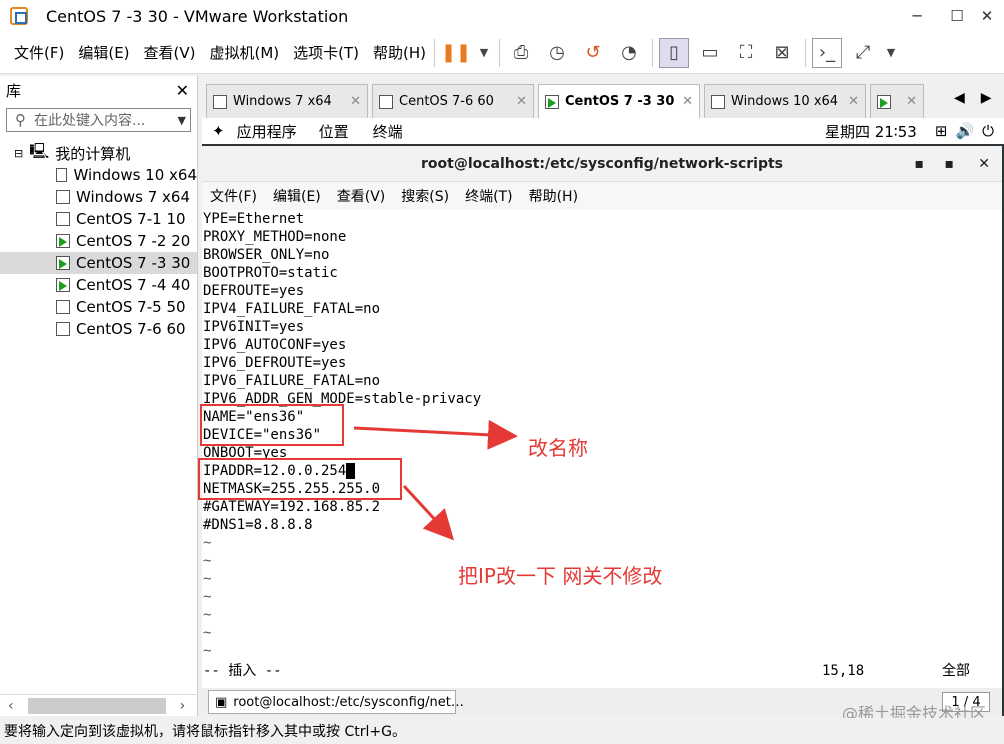 This screenshot has width=1004, height=744. Describe the element at coordinates (950, 164) in the screenshot. I see `terminal-maximize-icon: ▪` at that location.